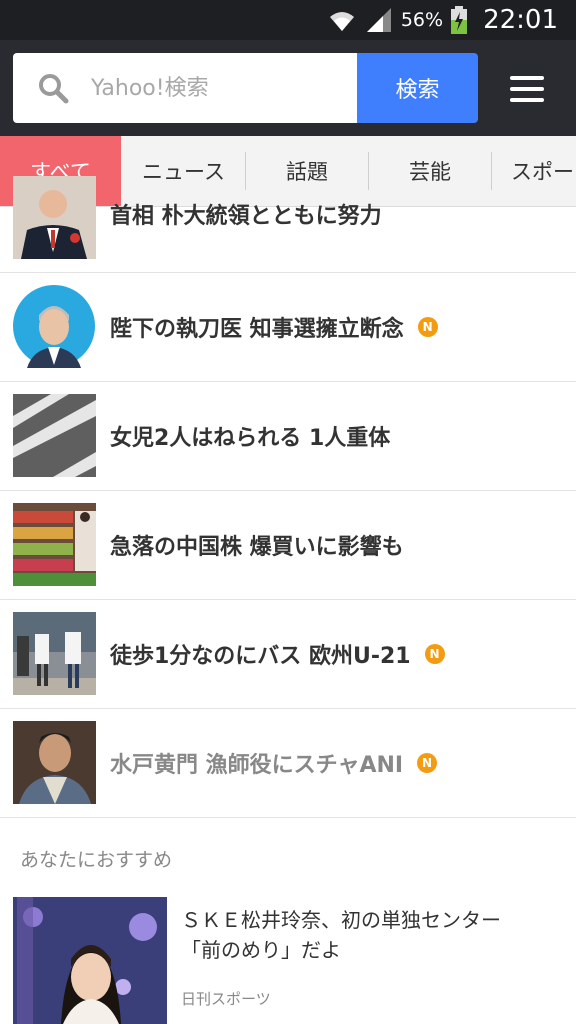 The image size is (576, 1024). I want to click on news-item: 陛下の執刀医 知事選擁立断念 N, so click(288, 327).